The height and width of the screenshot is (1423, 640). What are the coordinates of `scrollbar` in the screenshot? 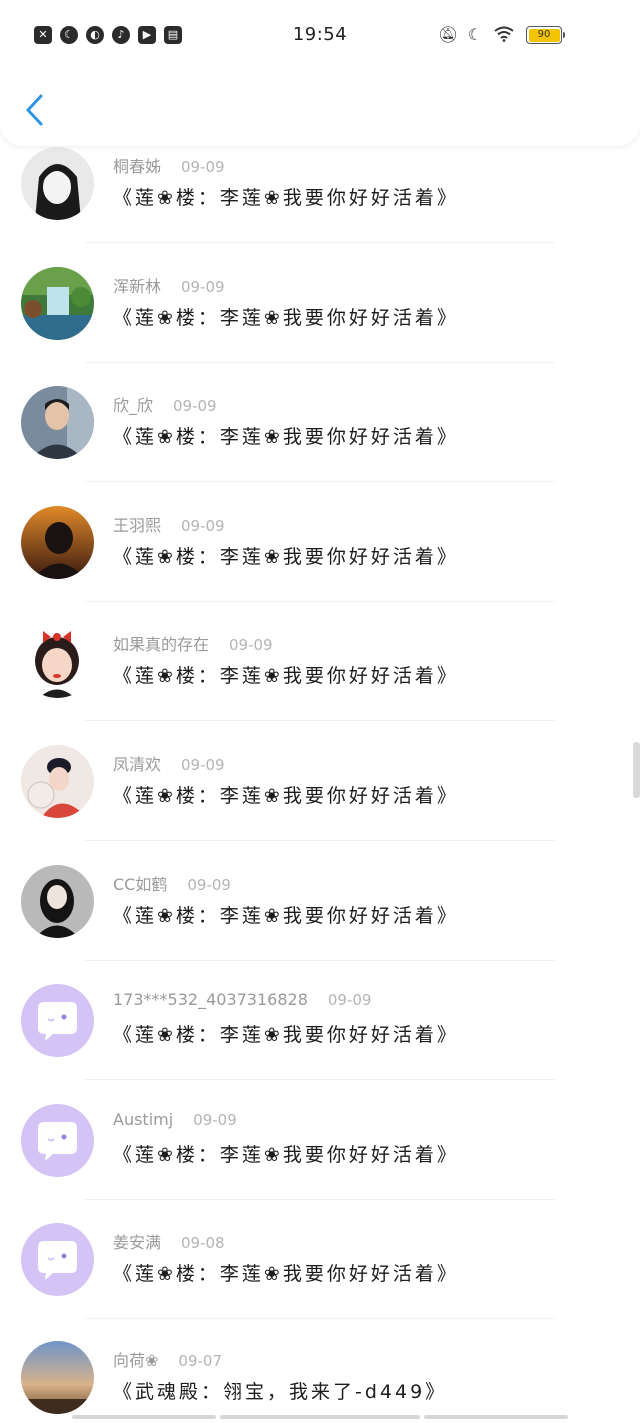 It's located at (636, 770).